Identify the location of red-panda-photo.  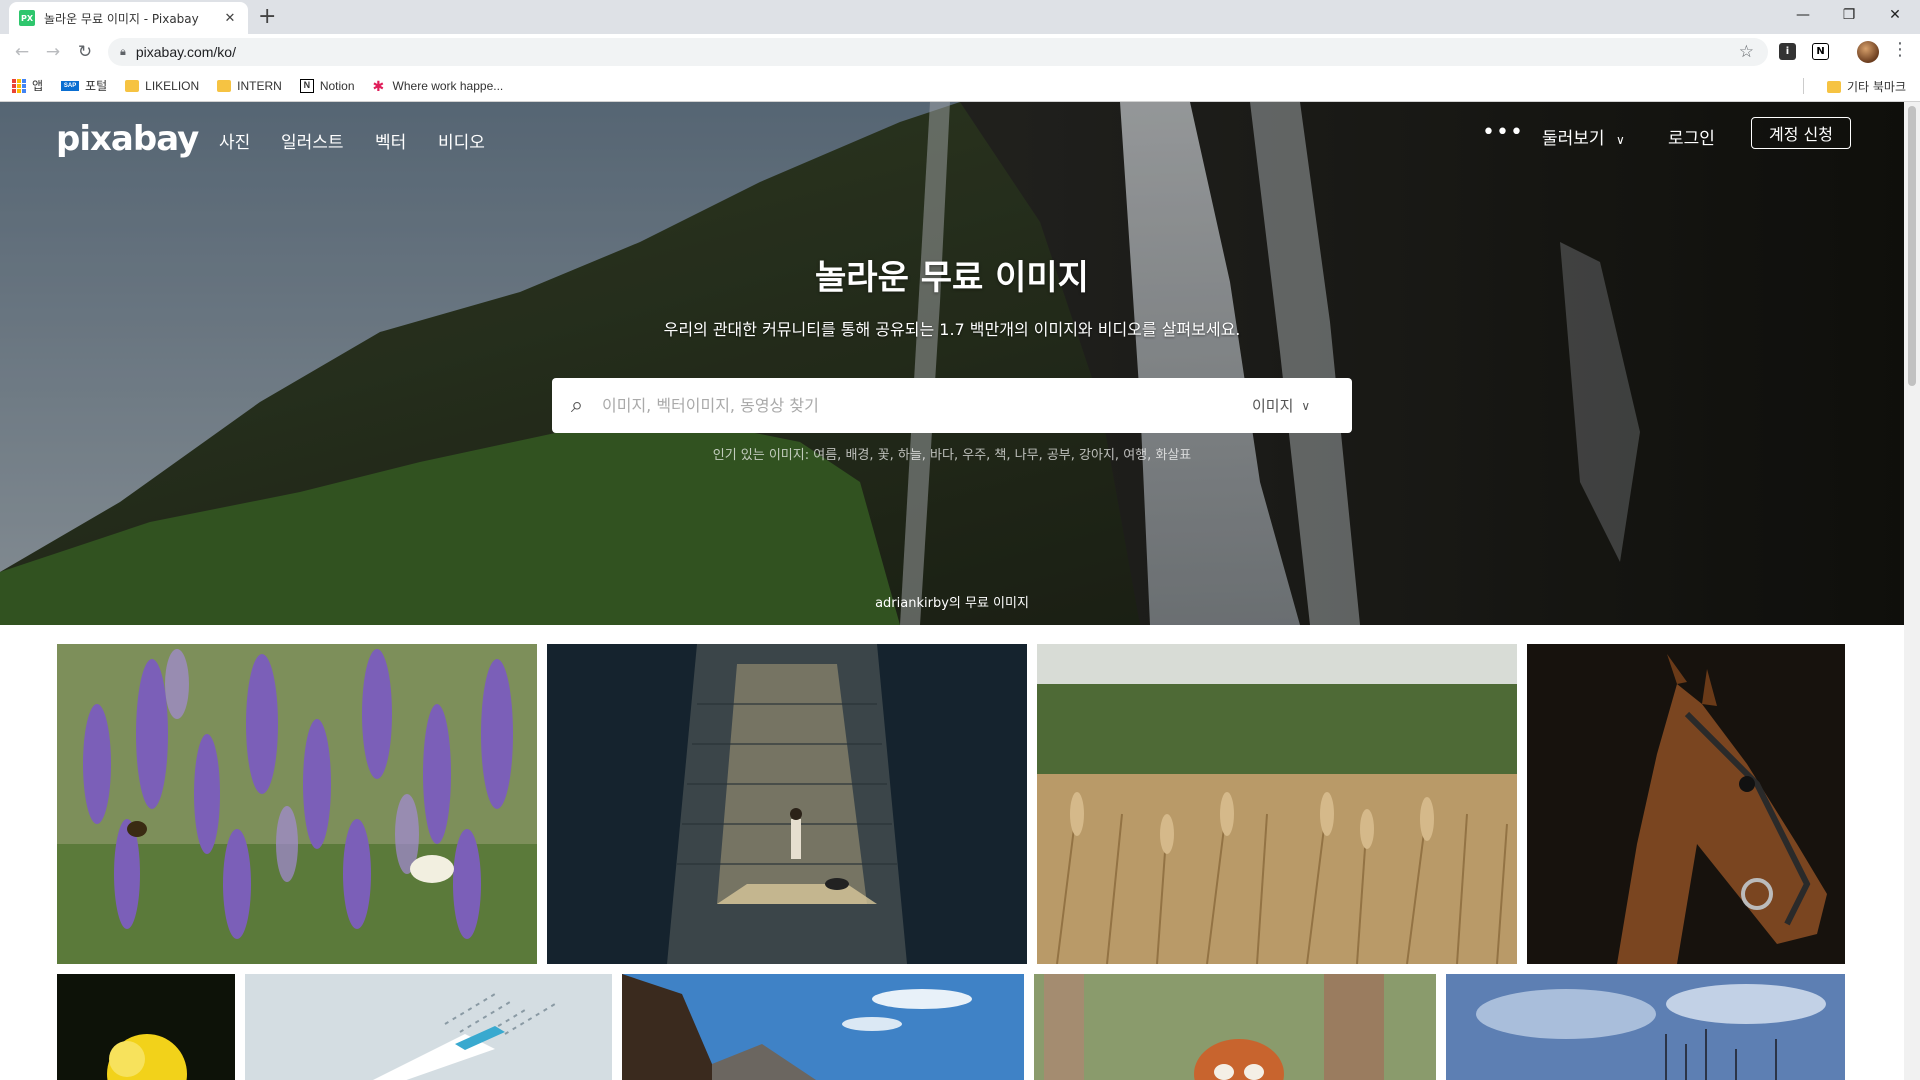
(1235, 1027).